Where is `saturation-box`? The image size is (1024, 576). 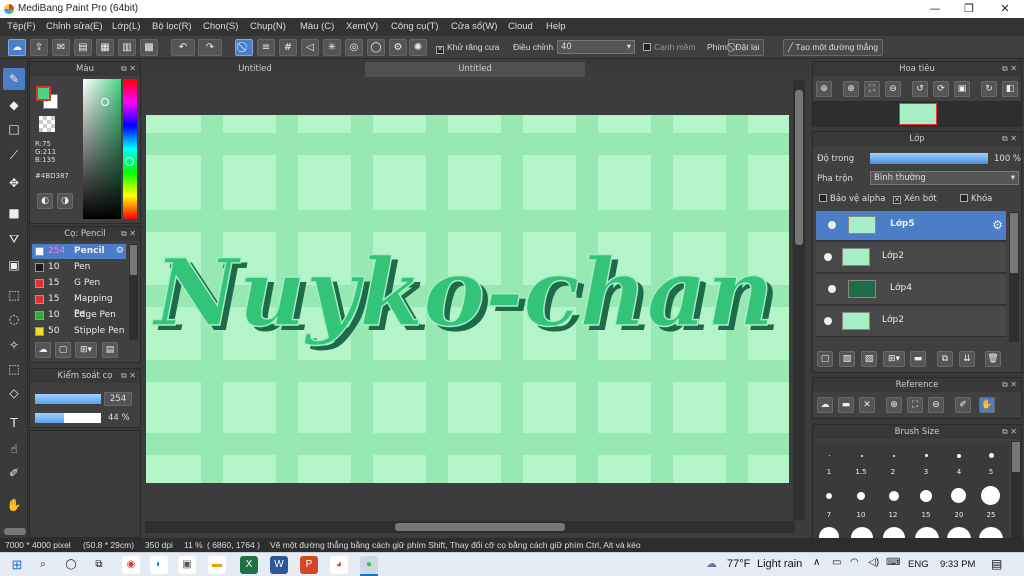 saturation-box is located at coordinates (102, 149).